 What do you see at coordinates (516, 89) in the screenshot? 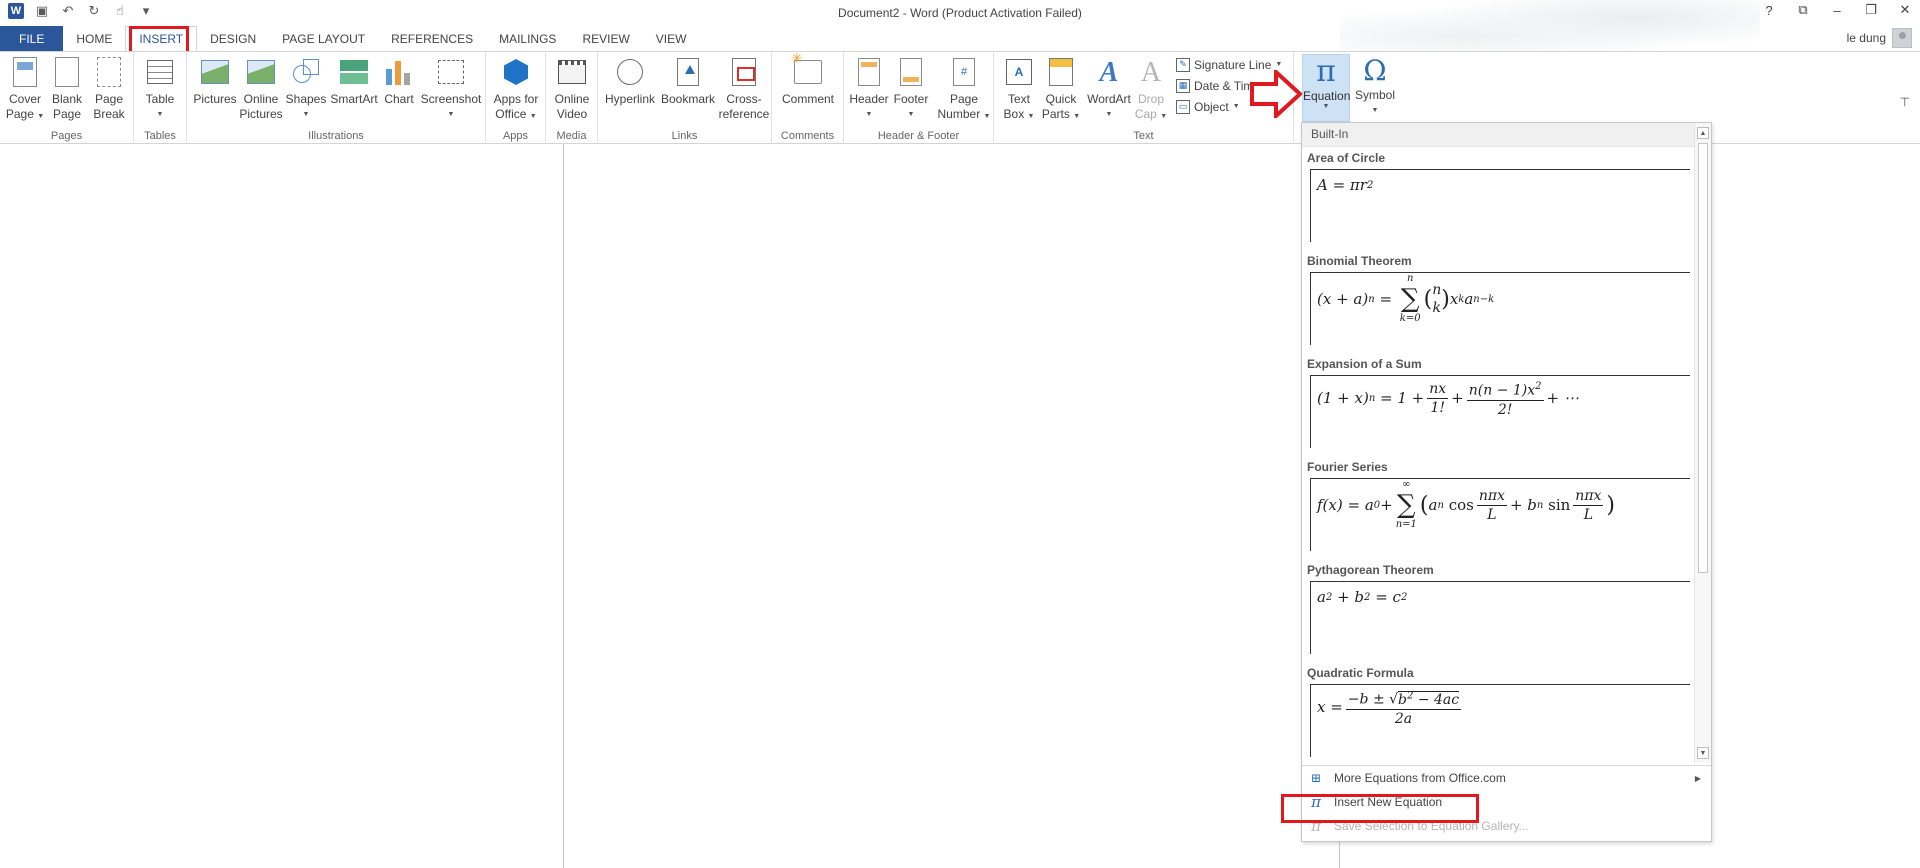
I see `apps-for-office-button: Apps for Office ▼` at bounding box center [516, 89].